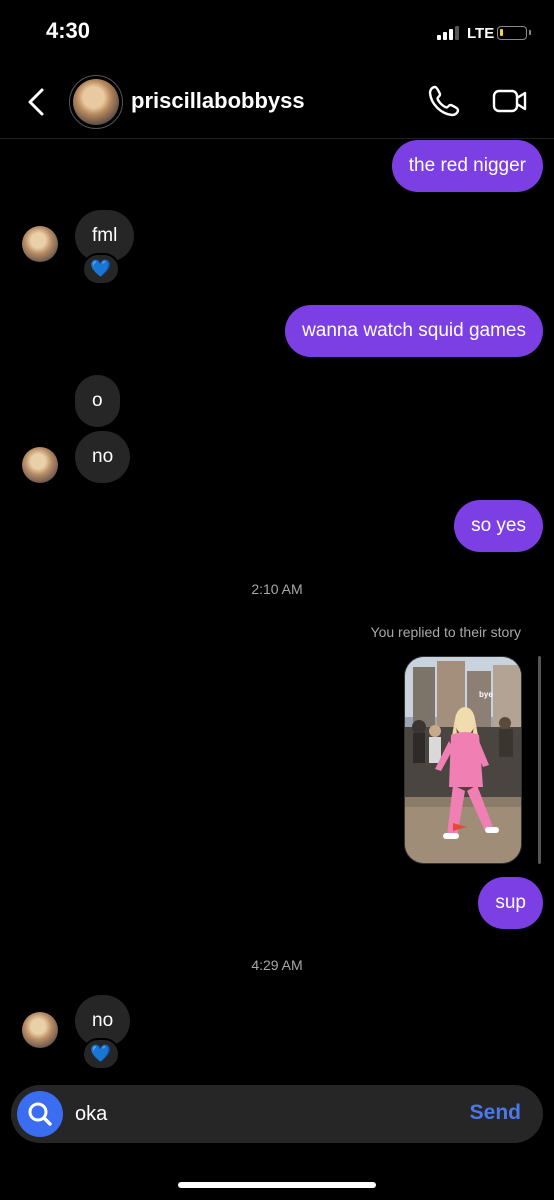  Describe the element at coordinates (414, 331) in the screenshot. I see `sent-message: wanna watch squid games` at that location.